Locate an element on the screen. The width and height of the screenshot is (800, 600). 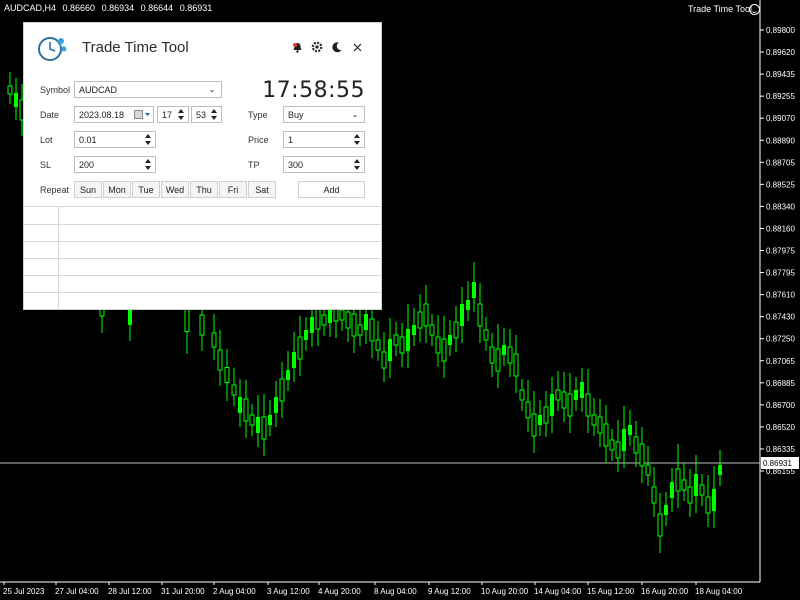
price-tick-label: 0.87610 is located at coordinates (780, 295).